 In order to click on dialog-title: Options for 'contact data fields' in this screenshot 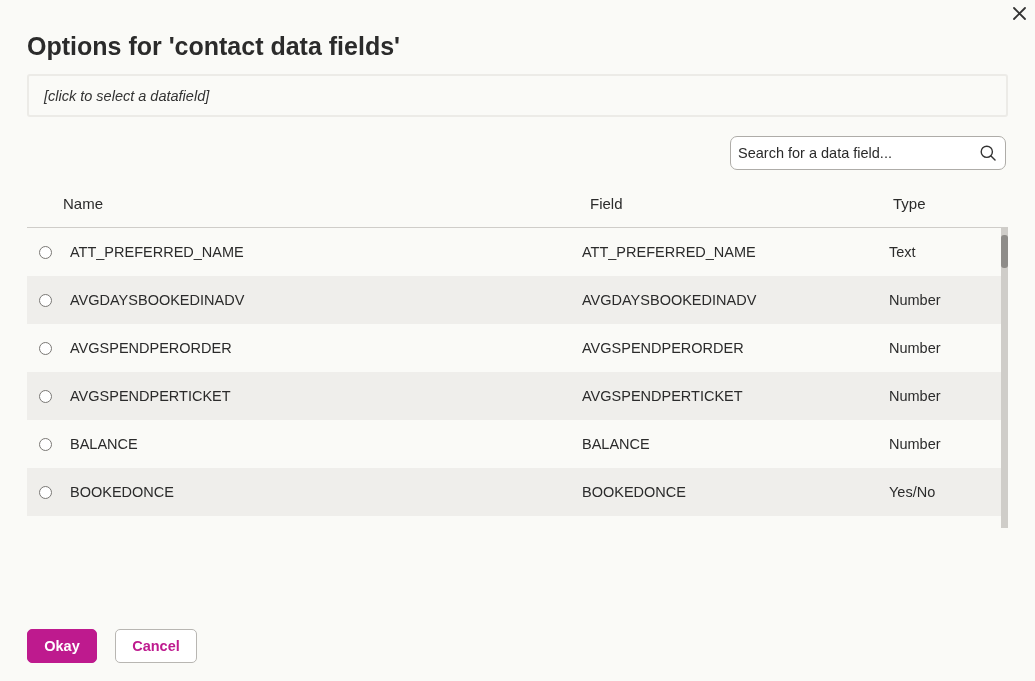, I will do `click(214, 46)`.